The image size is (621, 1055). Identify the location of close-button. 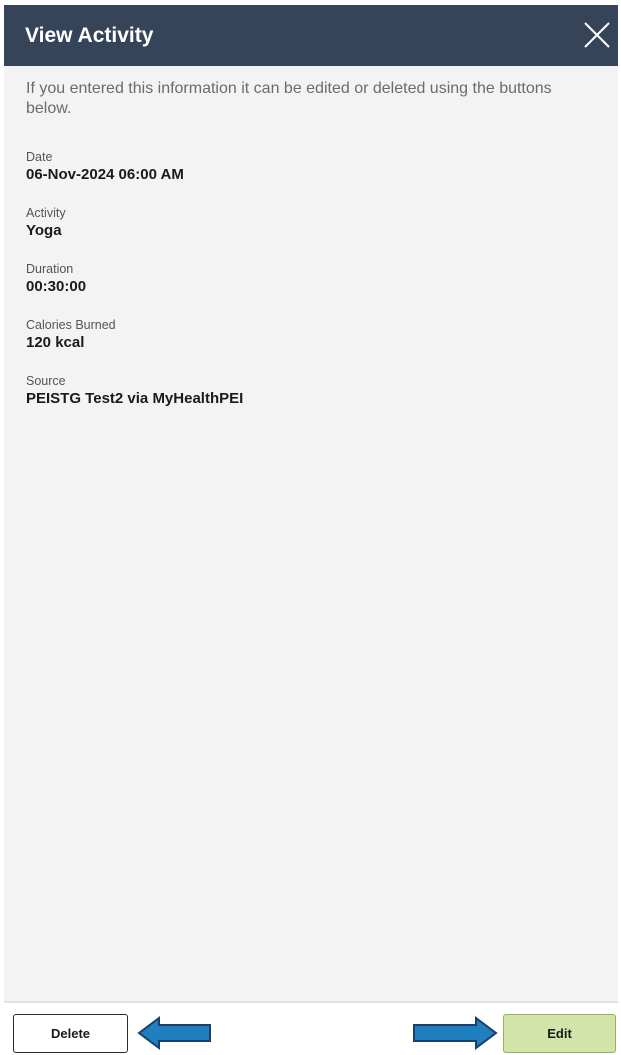
(597, 35).